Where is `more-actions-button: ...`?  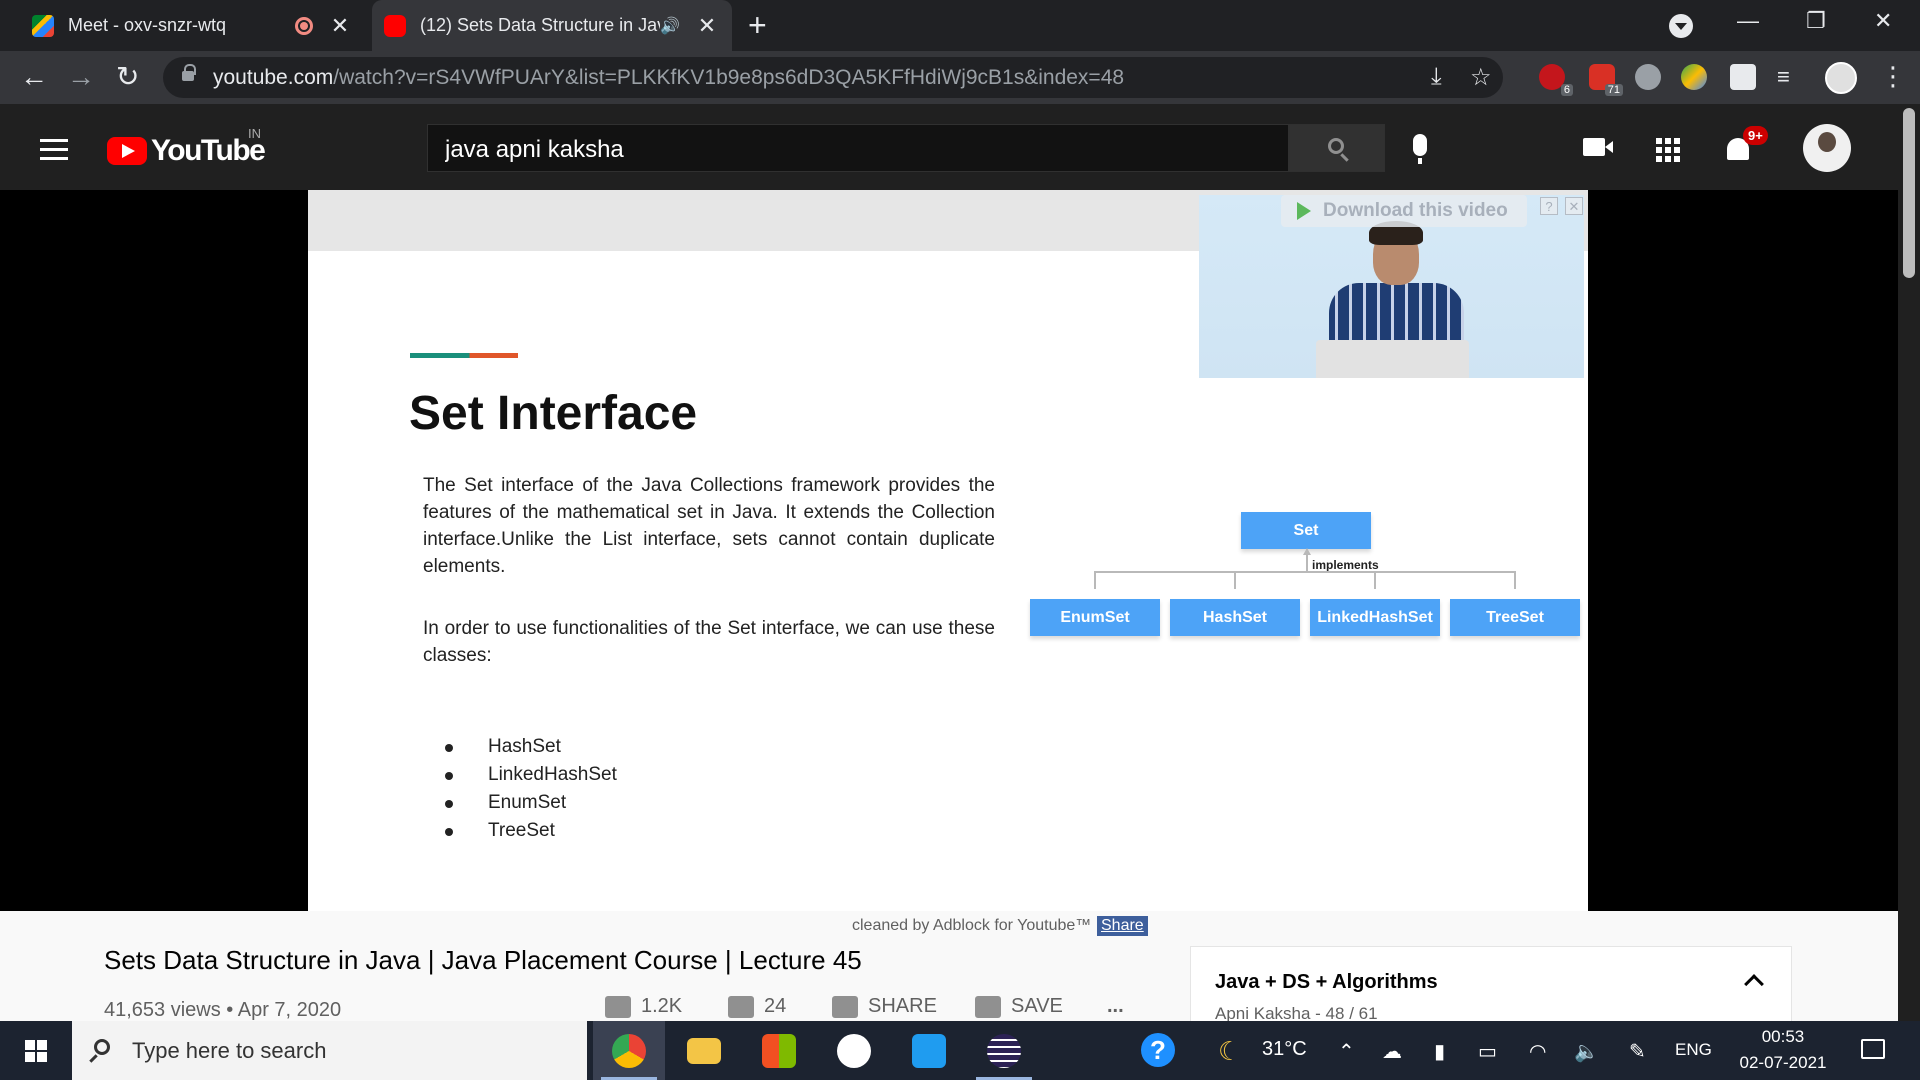 more-actions-button: ... is located at coordinates (1115, 1006).